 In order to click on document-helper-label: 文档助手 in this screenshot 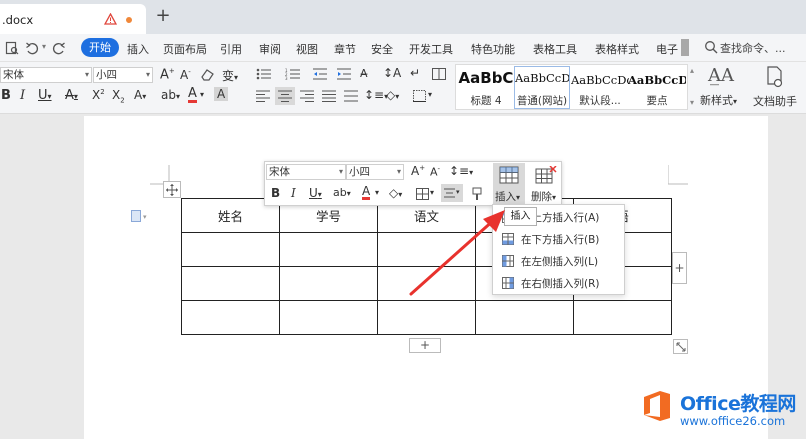, I will do `click(775, 101)`.